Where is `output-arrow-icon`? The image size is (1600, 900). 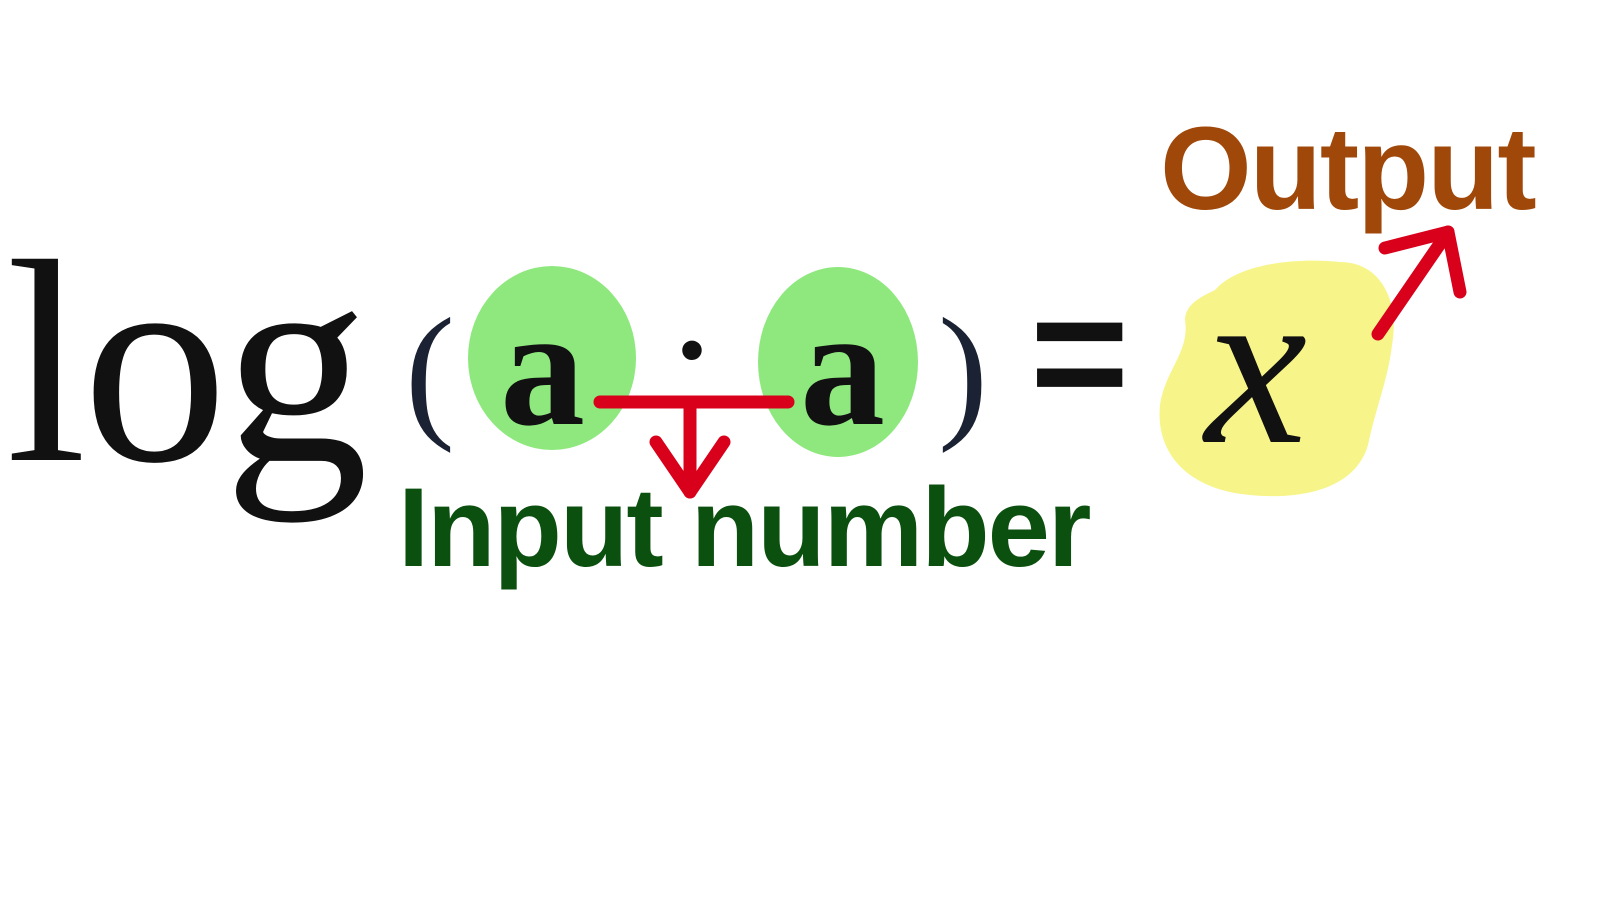
output-arrow-icon is located at coordinates (1419, 283).